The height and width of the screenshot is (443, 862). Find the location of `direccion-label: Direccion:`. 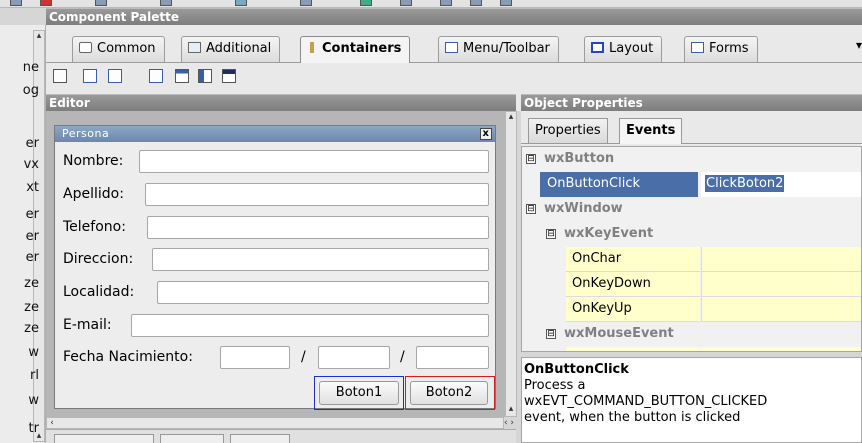

direccion-label: Direccion: is located at coordinates (98, 259).